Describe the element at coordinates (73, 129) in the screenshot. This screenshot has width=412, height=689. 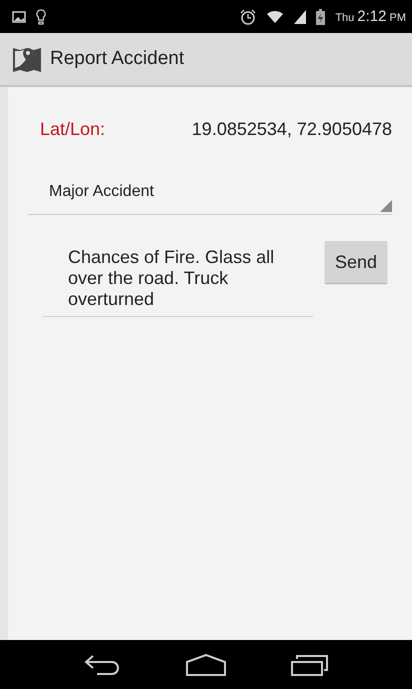
I see `location-label: Lat/Lon:` at that location.